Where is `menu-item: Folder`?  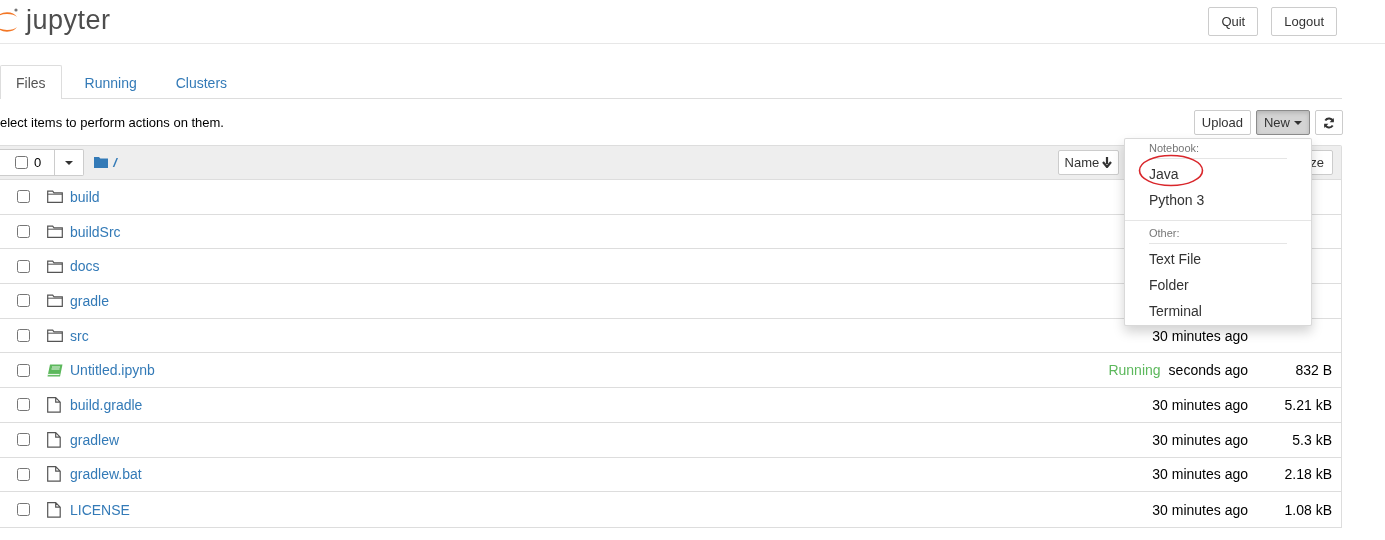 menu-item: Folder is located at coordinates (1218, 285).